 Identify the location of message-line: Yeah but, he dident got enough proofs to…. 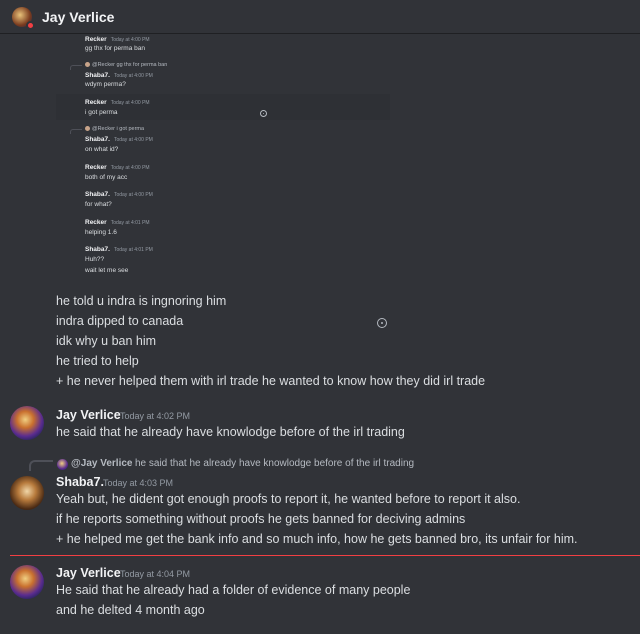
(288, 499).